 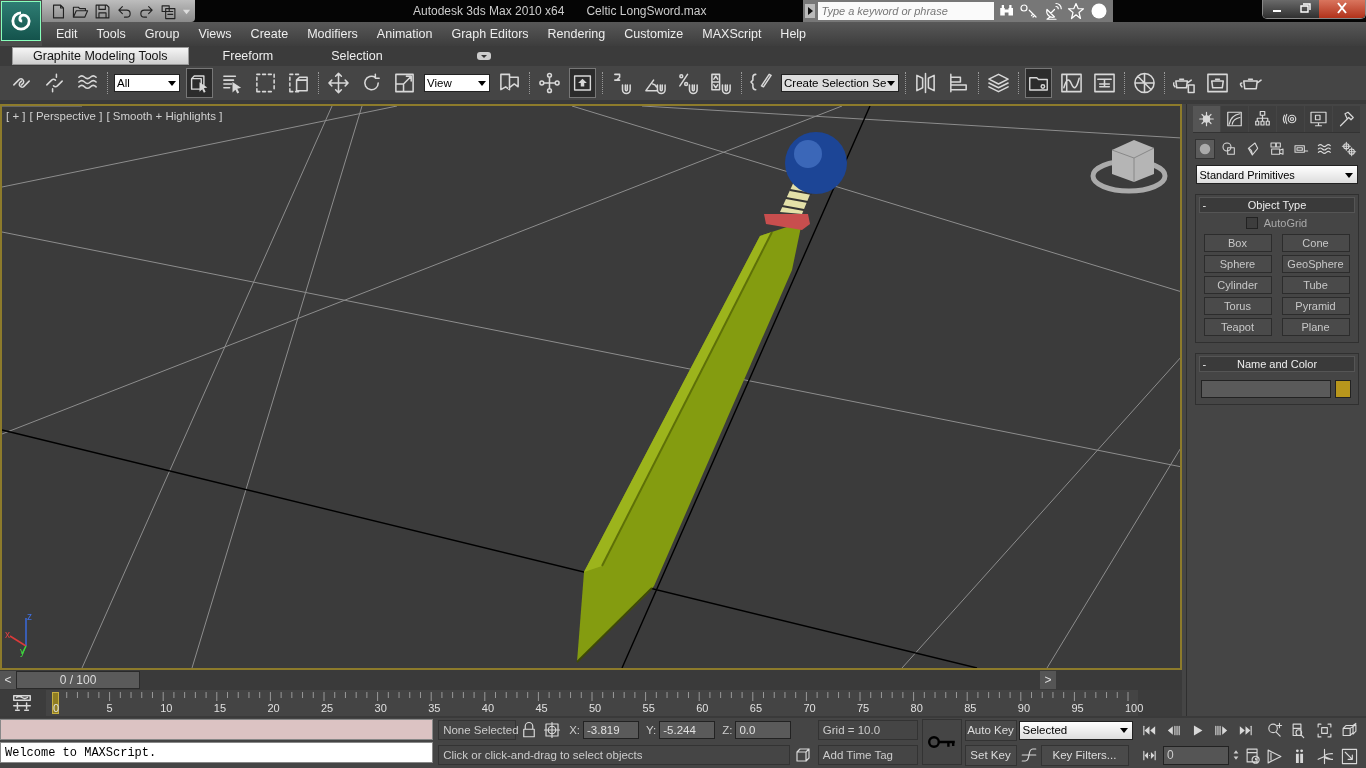 What do you see at coordinates (1134, 708) in the screenshot?
I see `frame-number: 100` at bounding box center [1134, 708].